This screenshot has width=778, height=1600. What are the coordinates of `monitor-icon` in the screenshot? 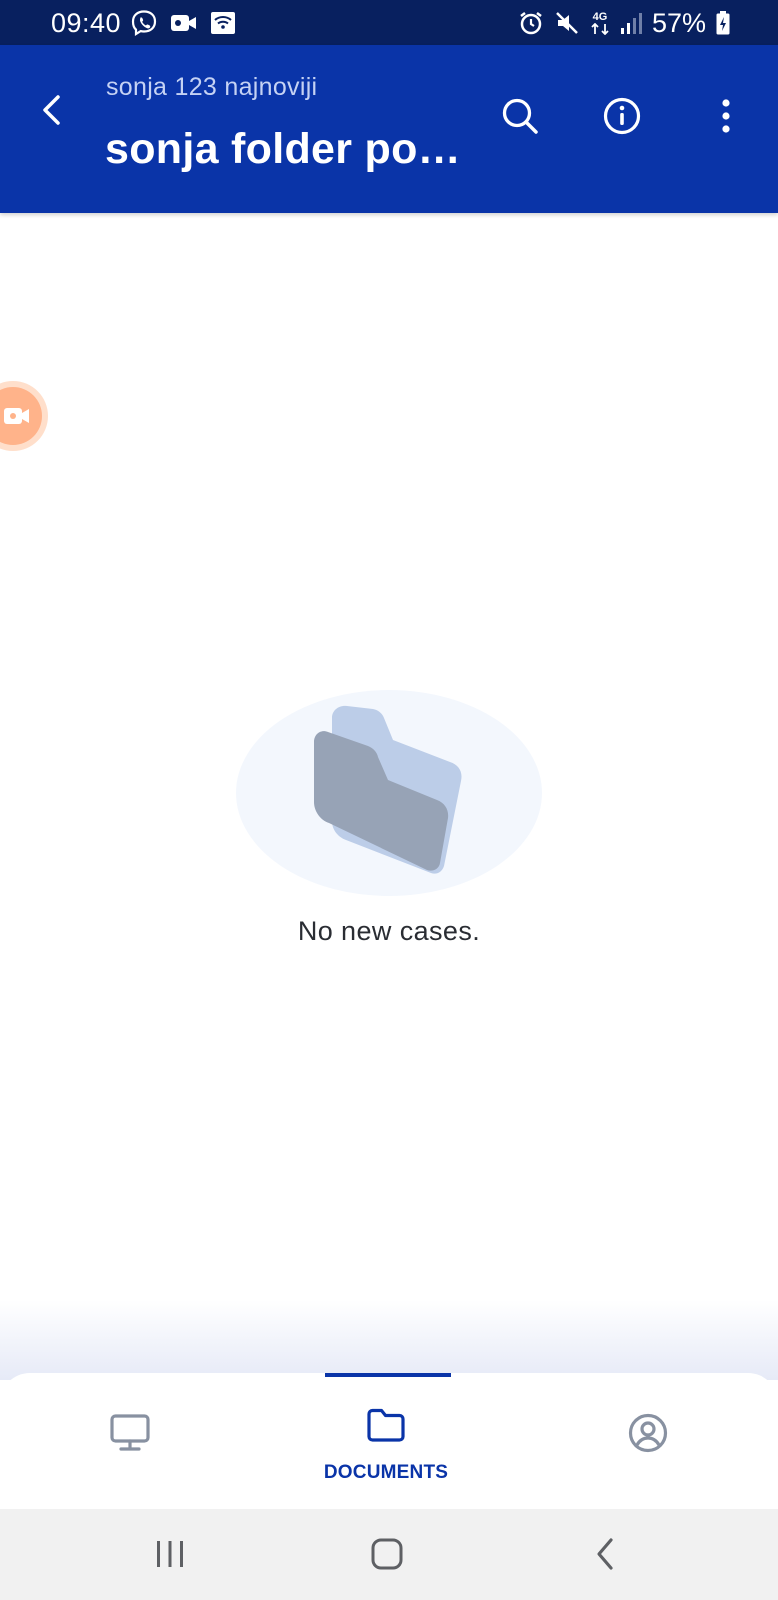 It's located at (130, 1432).